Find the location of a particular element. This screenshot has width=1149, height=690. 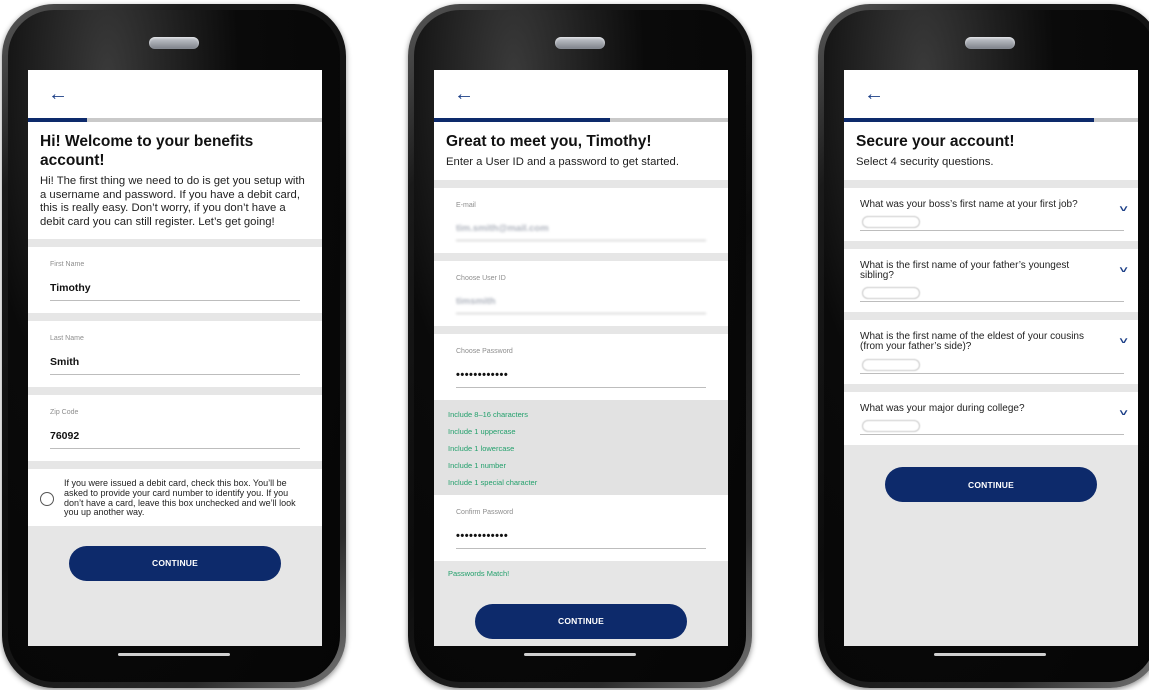

zip-code-input: 76092 is located at coordinates (175, 440).